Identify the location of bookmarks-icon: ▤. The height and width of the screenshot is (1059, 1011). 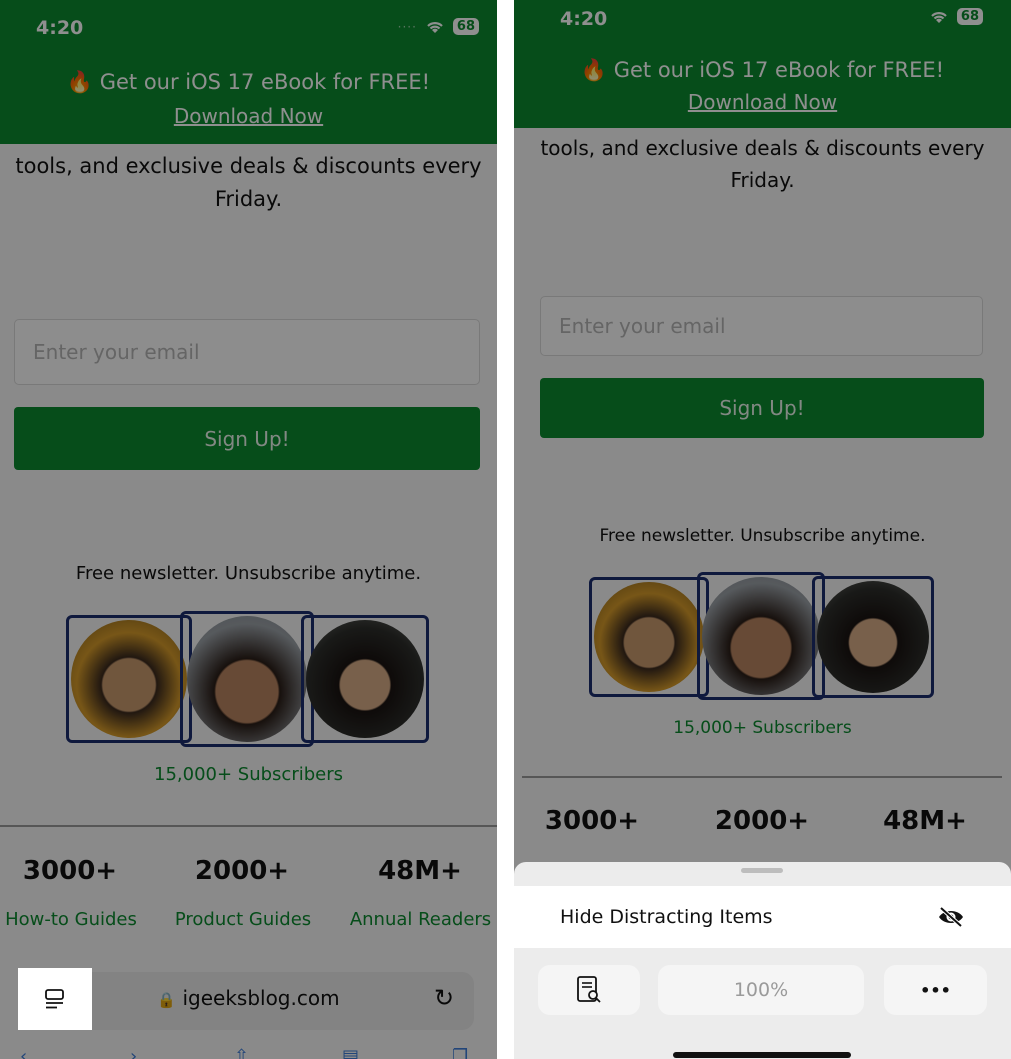
(350, 1052).